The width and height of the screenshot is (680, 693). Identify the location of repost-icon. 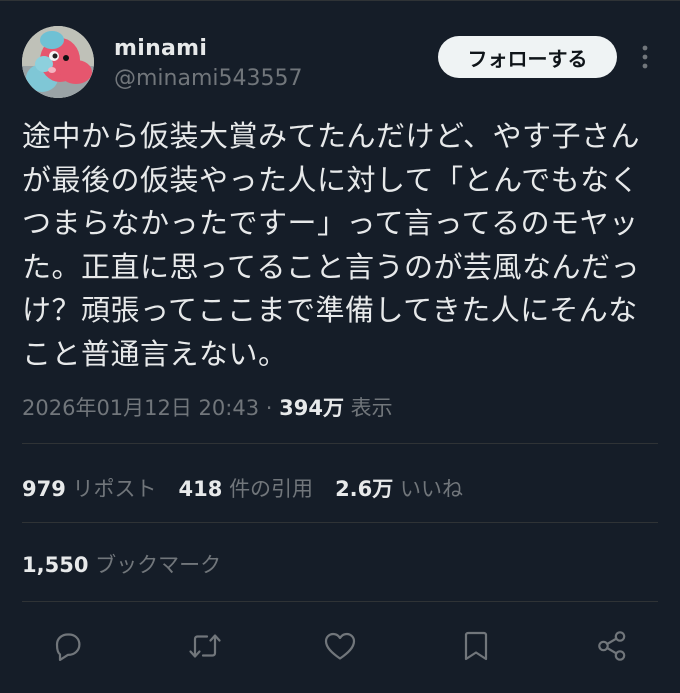
(205, 646).